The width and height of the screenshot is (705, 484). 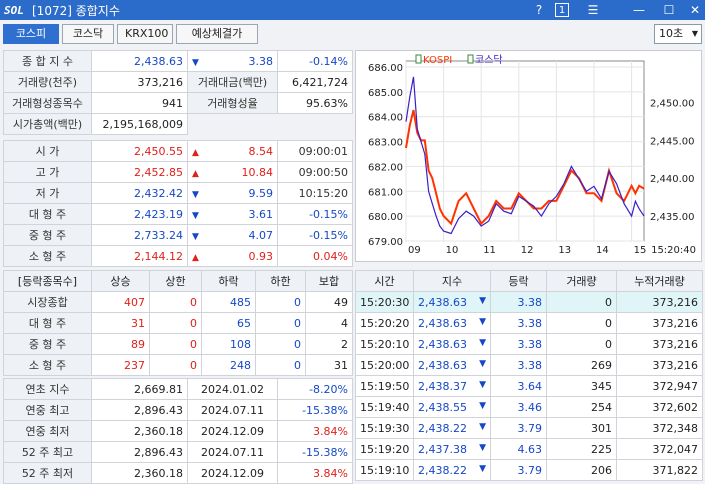 What do you see at coordinates (529, 365) in the screenshot?
I see `tick-row: 15:20:00 2,438.63 ▼ 3.38 269 373,216` at bounding box center [529, 365].